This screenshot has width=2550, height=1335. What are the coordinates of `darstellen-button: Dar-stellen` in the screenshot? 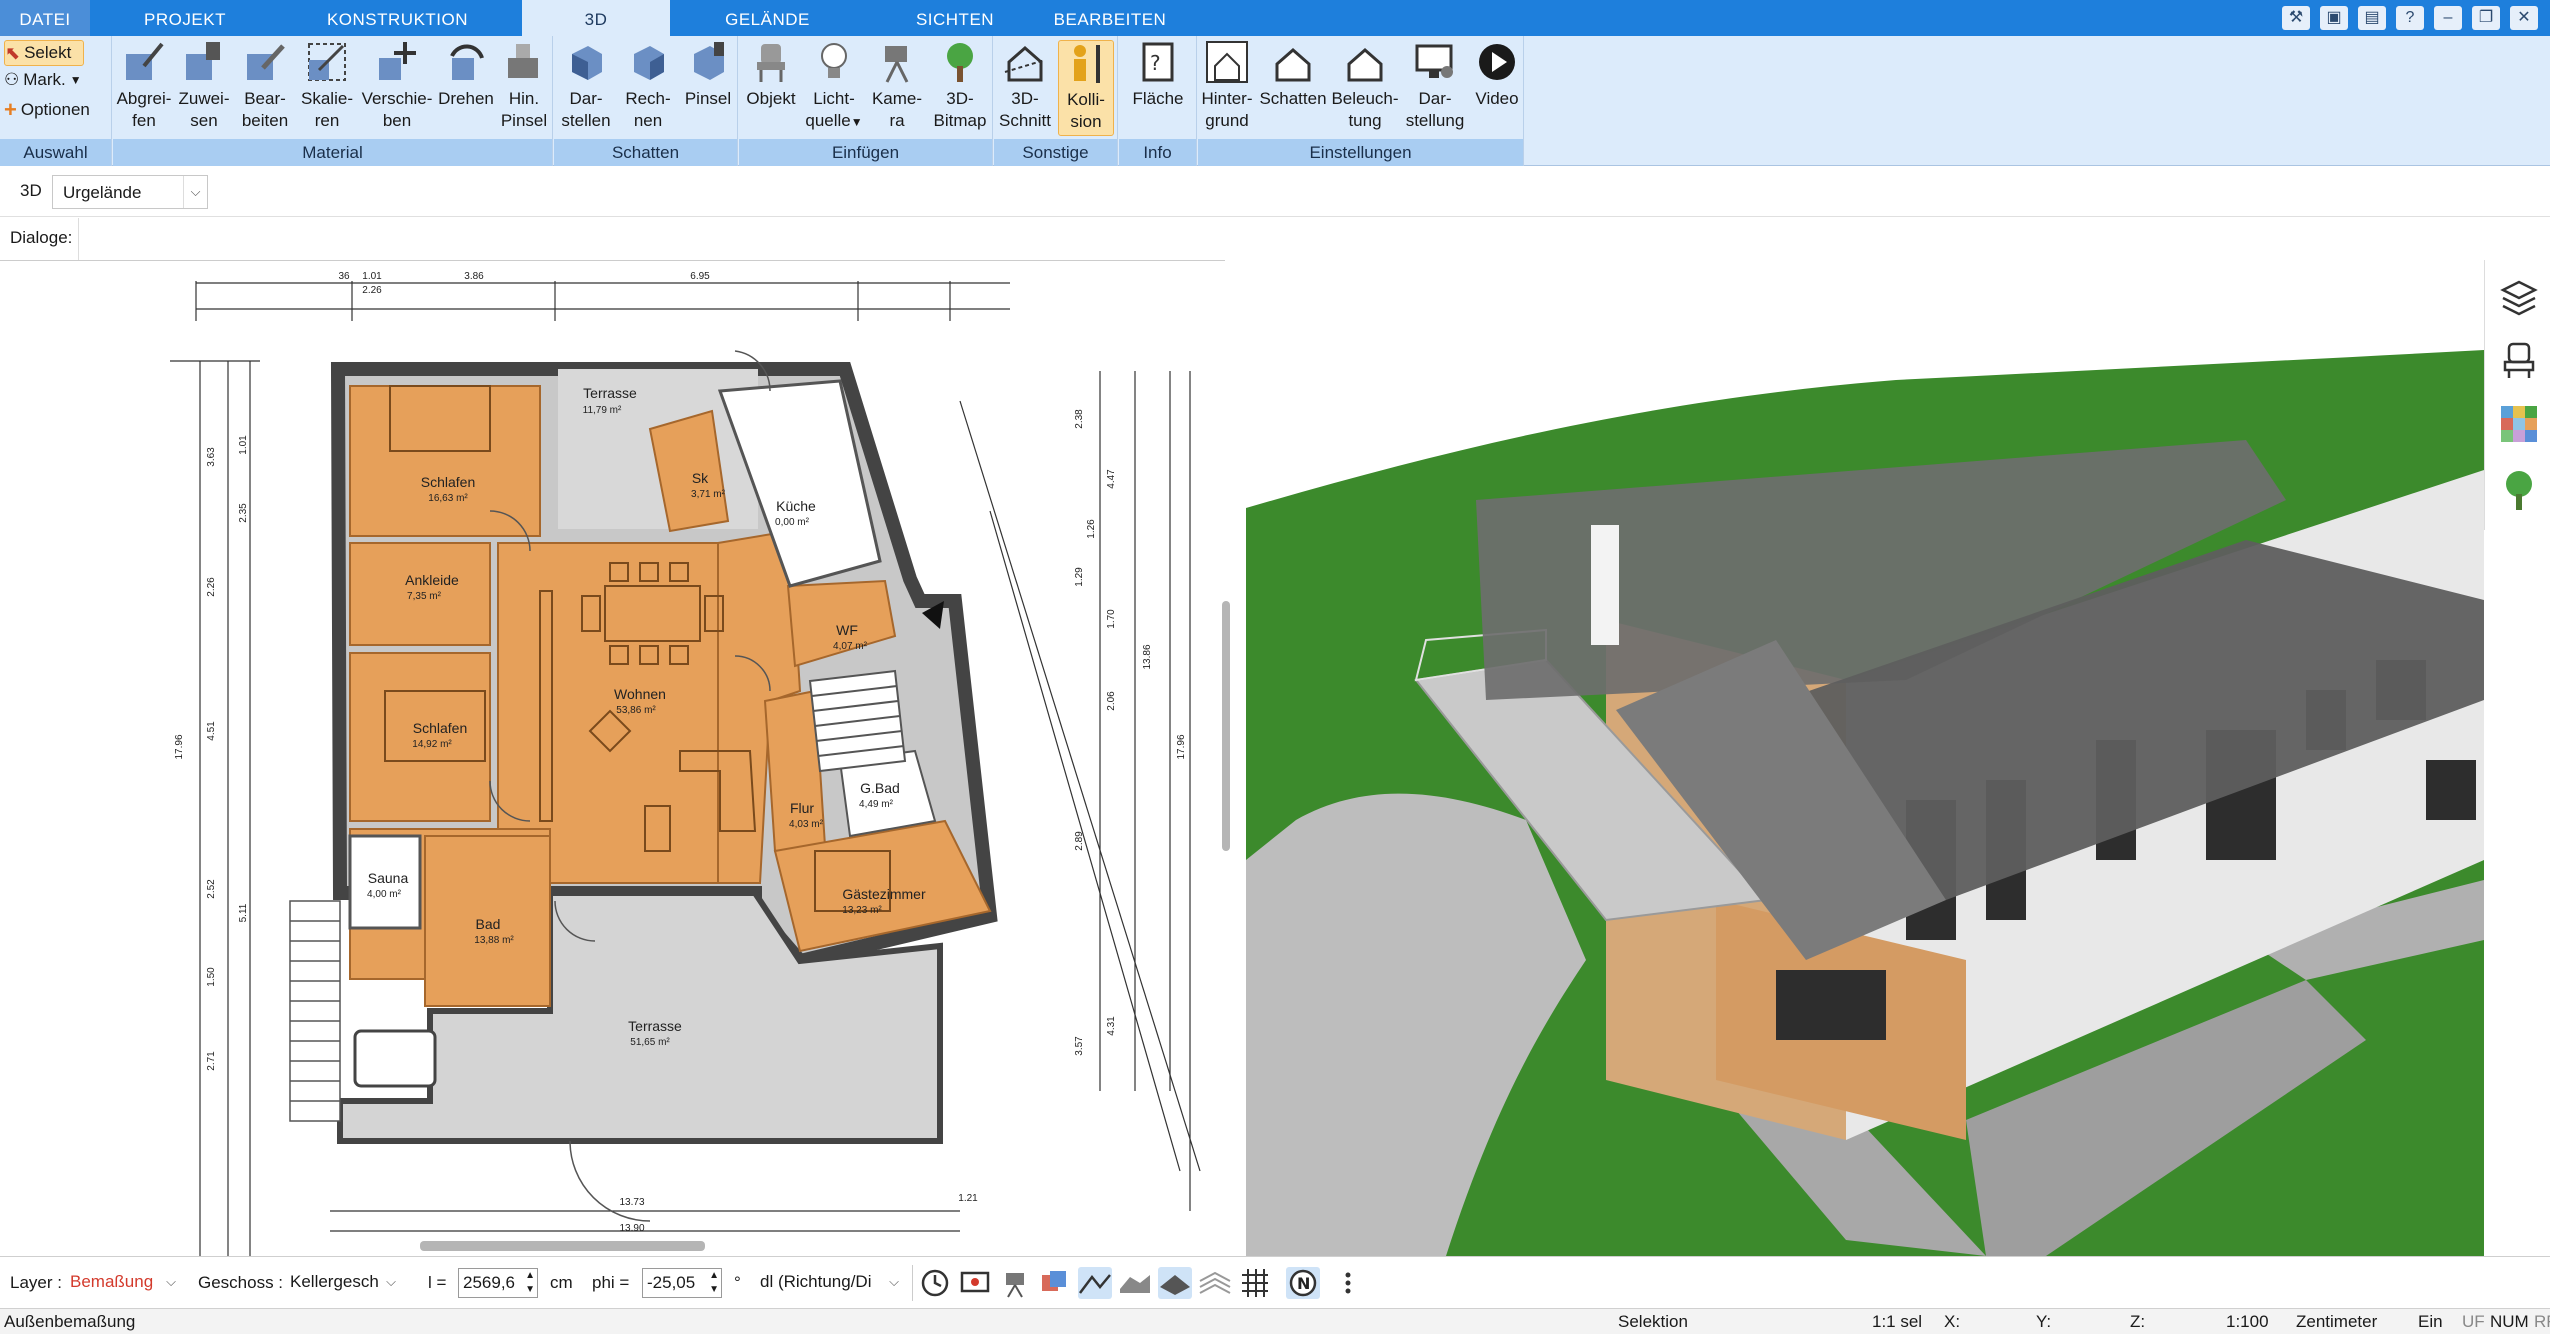 It's located at (586, 86).